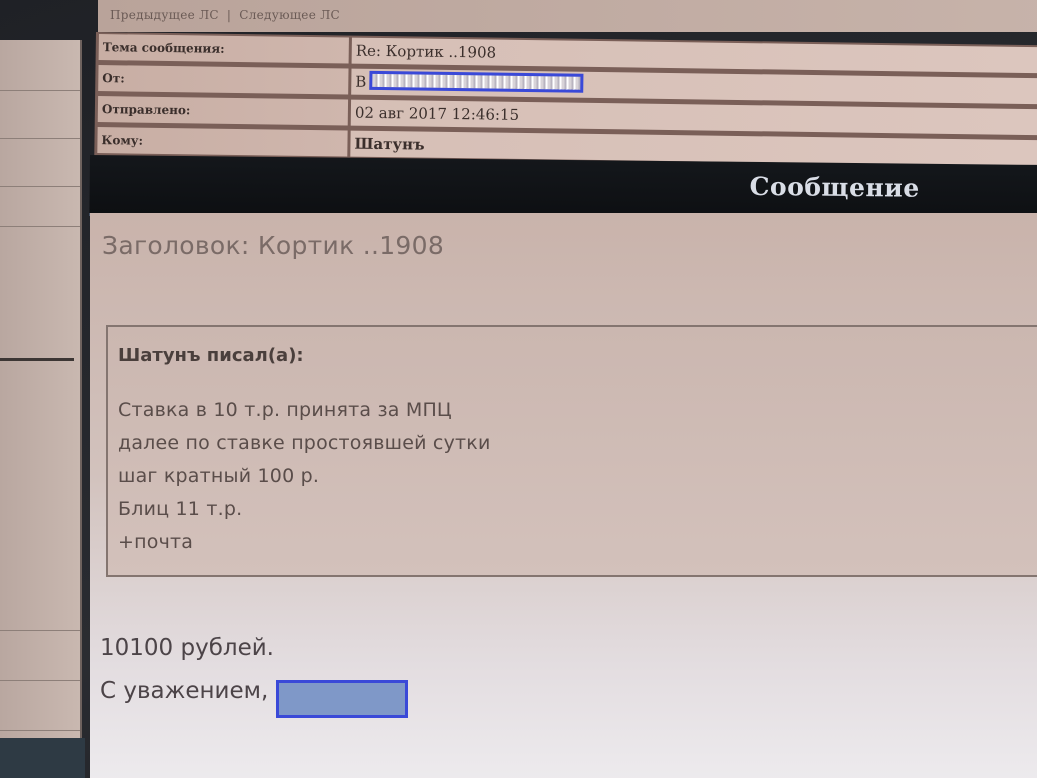  What do you see at coordinates (180, 509) in the screenshot?
I see `quote-line: Блиц 11 т.р.` at bounding box center [180, 509].